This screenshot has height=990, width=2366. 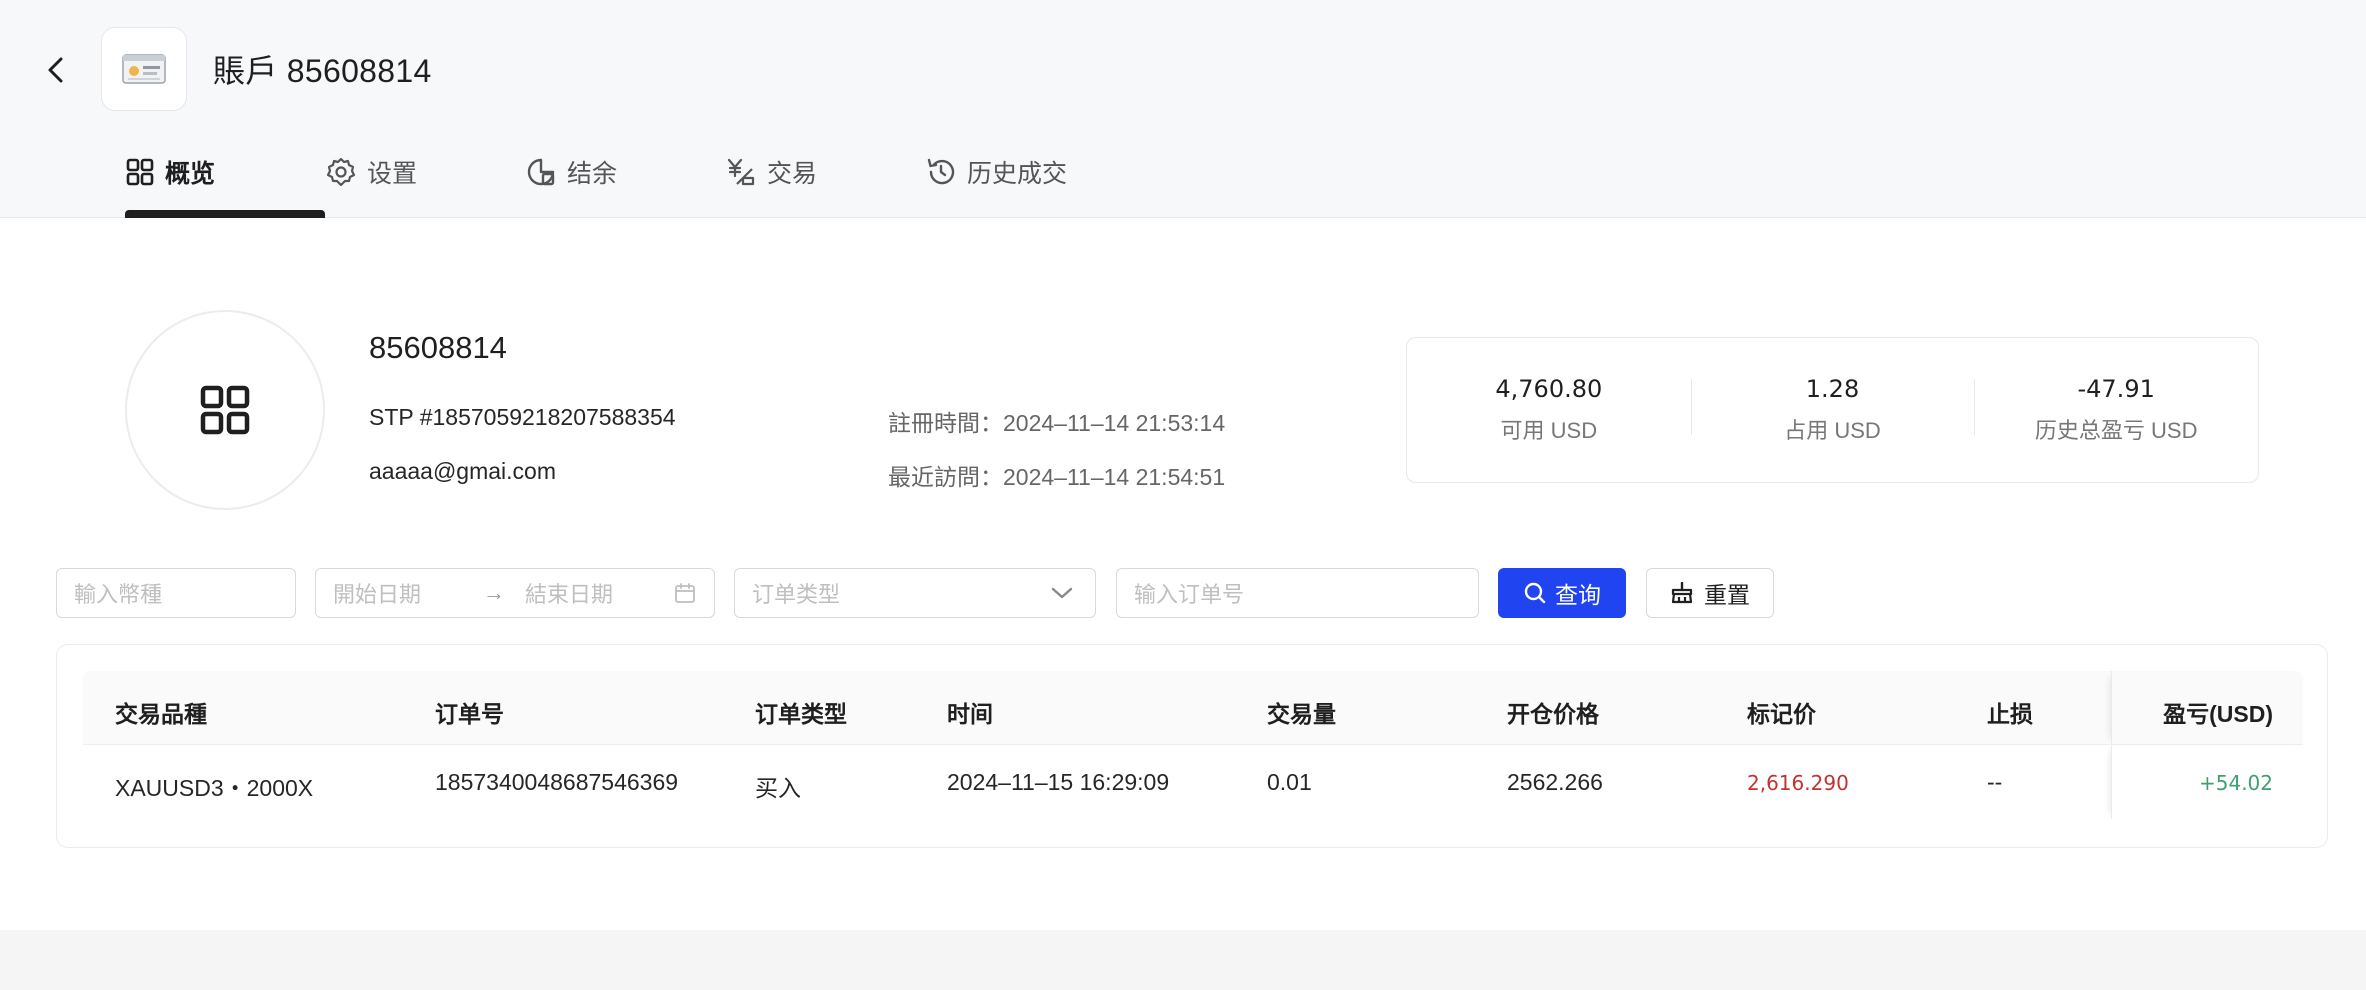 What do you see at coordinates (941, 171) in the screenshot?
I see `history-icon` at bounding box center [941, 171].